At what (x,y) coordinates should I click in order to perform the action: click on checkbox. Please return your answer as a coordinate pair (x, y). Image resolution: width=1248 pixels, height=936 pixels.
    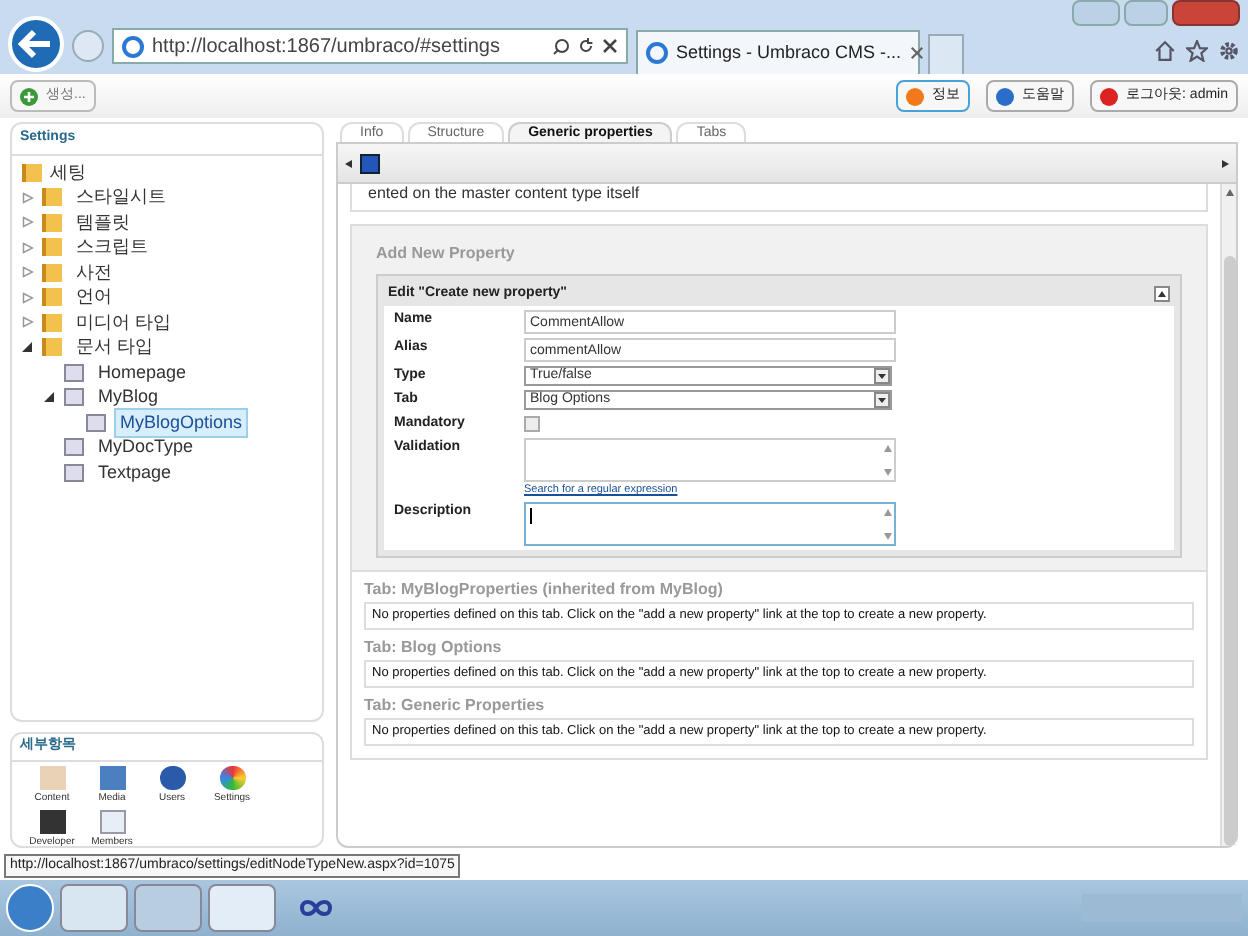
    Looking at the image, I should click on (532, 424).